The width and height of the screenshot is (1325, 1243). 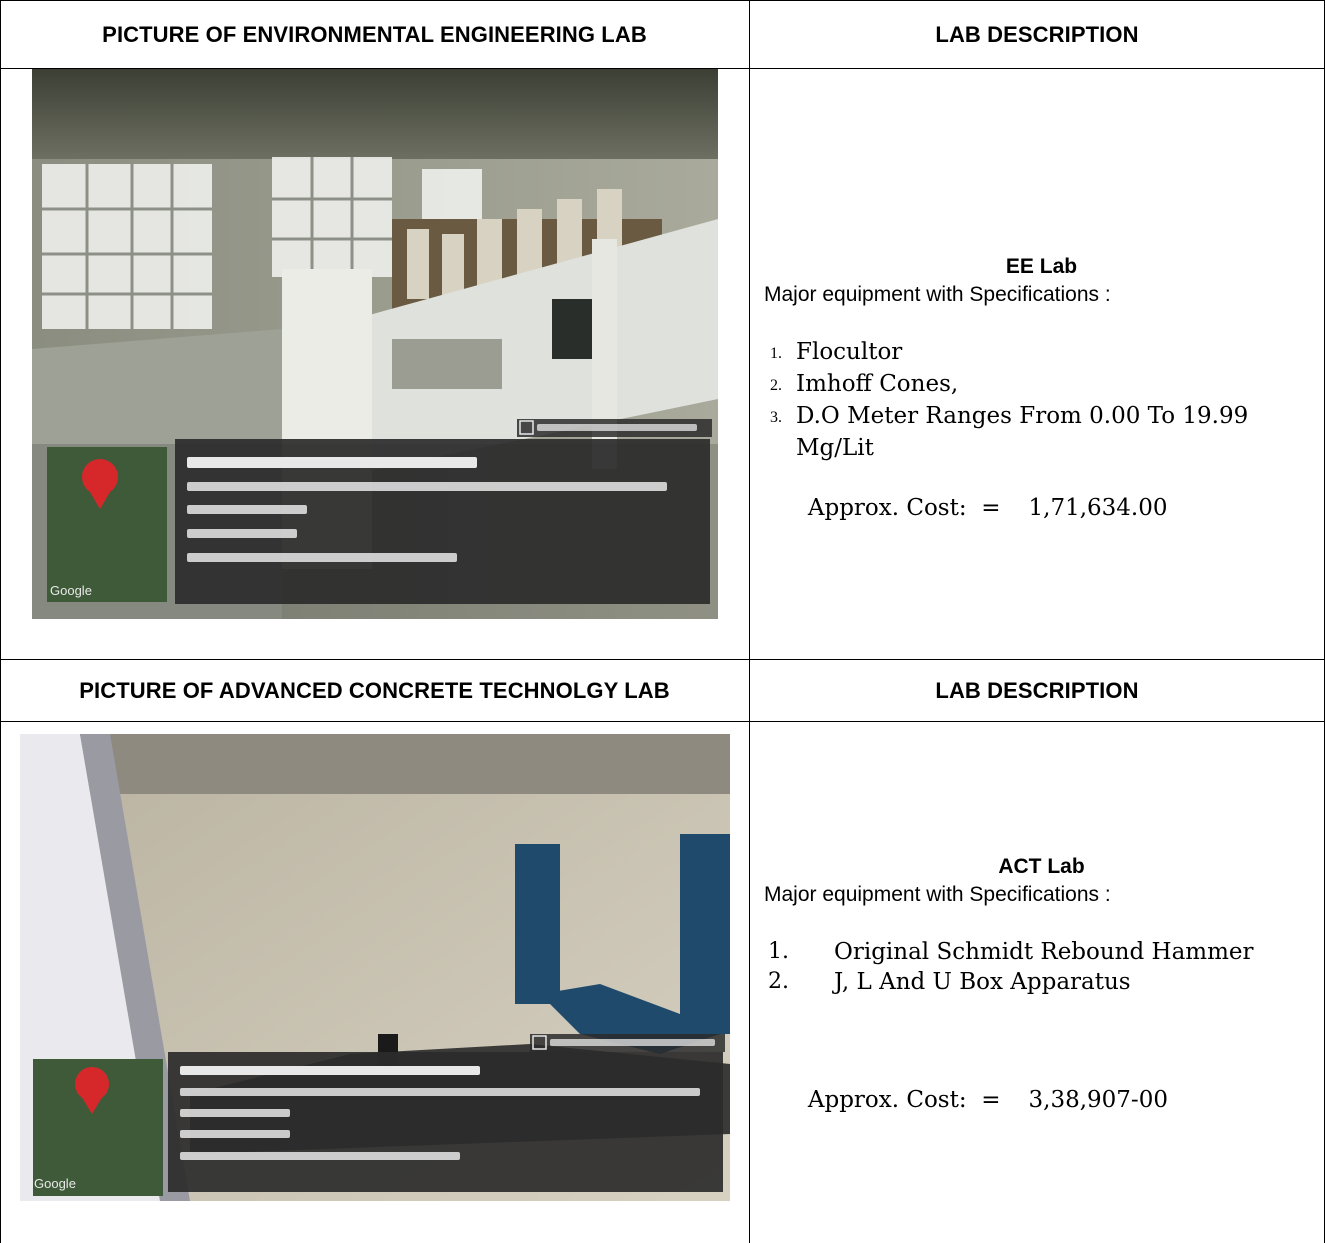 I want to click on approx-cost: Approx. Cost: = 1,71,634.00, so click(x=1041, y=508).